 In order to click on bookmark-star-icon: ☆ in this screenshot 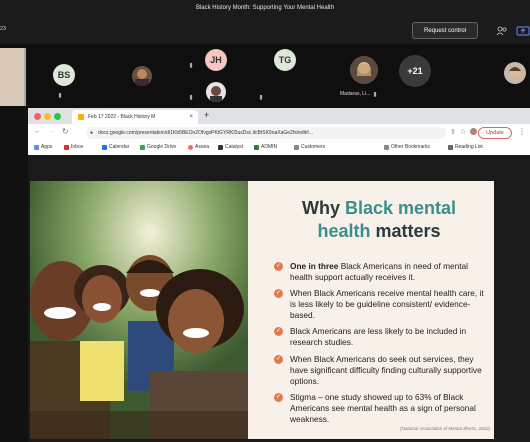, I will do `click(463, 132)`.